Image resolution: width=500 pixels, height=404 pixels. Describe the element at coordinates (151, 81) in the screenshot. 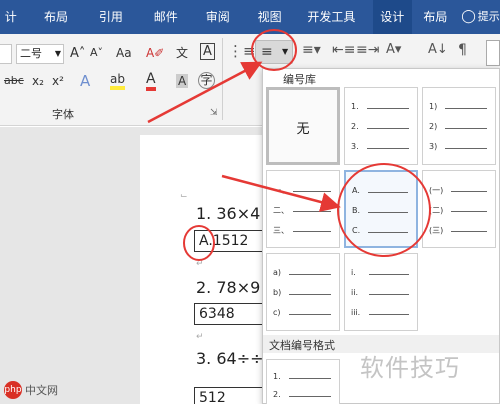

I see `font-color-icon: A` at that location.